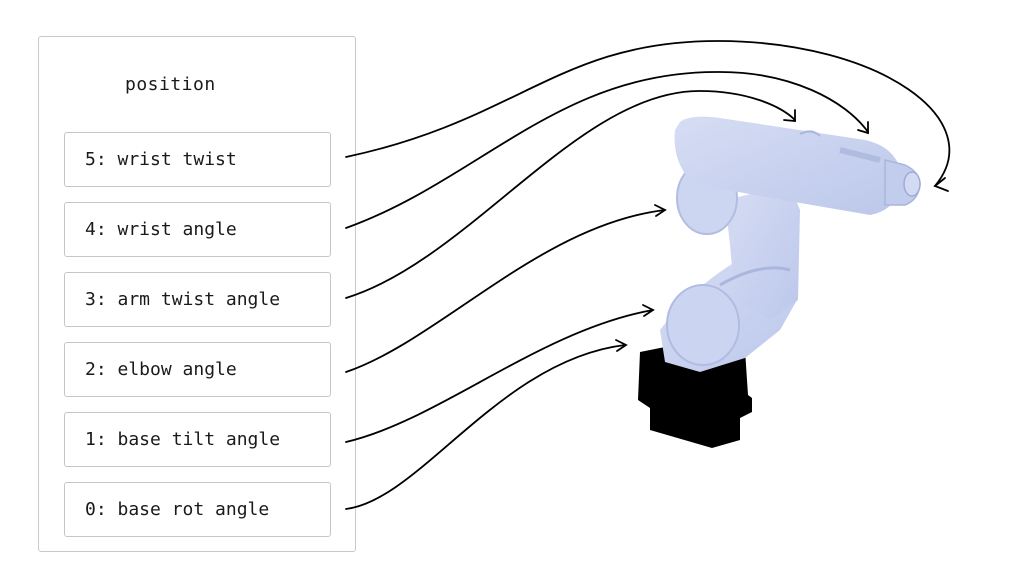  What do you see at coordinates (912, 184) in the screenshot?
I see `robot-end-effector` at bounding box center [912, 184].